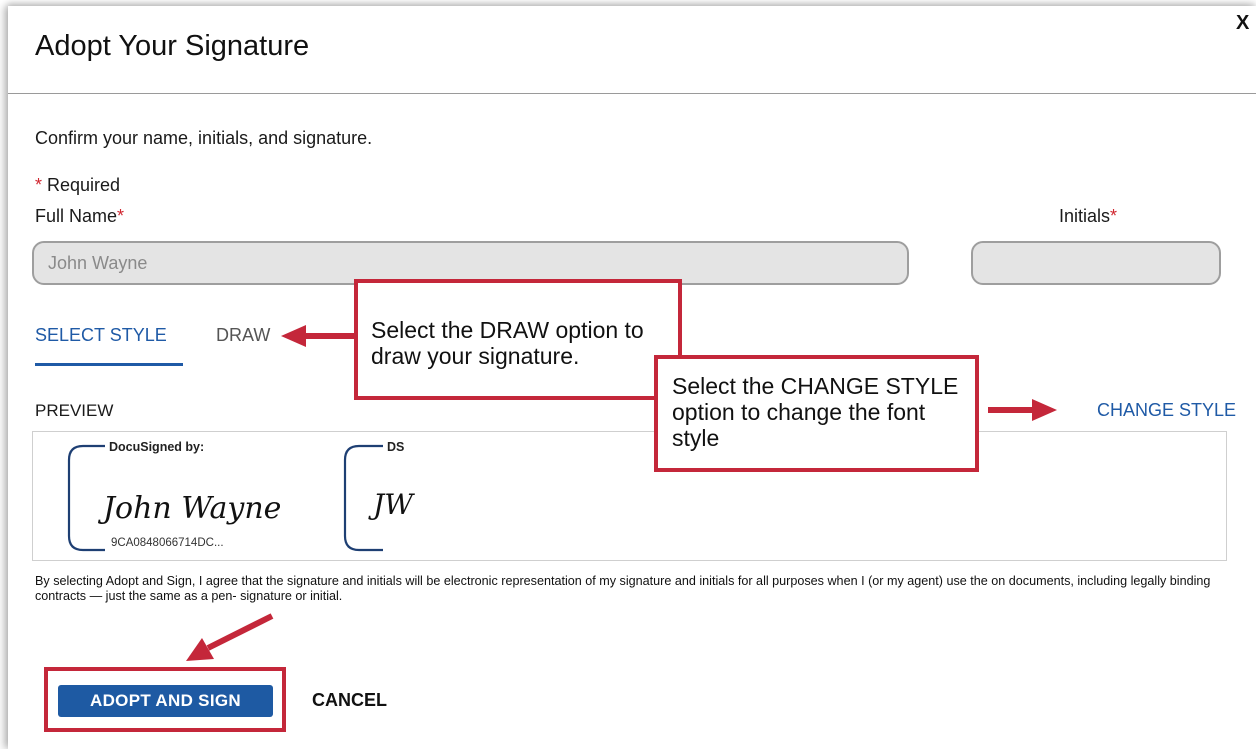 The height and width of the screenshot is (749, 1256). What do you see at coordinates (243, 335) in the screenshot?
I see `tab-draw: DRAW` at bounding box center [243, 335].